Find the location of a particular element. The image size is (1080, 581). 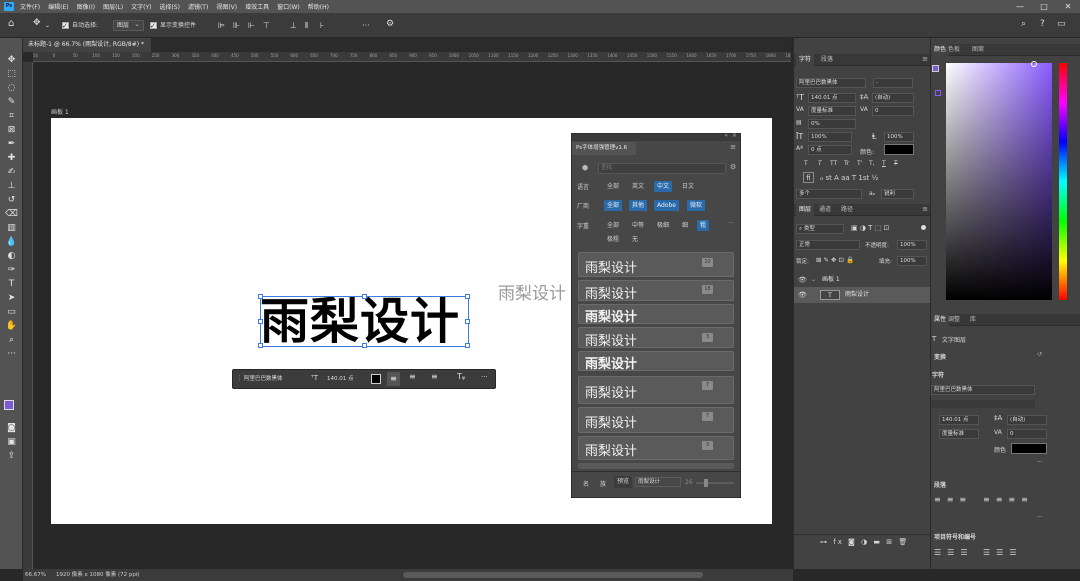

move-tool-icon: ✥ is located at coordinates (11, 60).